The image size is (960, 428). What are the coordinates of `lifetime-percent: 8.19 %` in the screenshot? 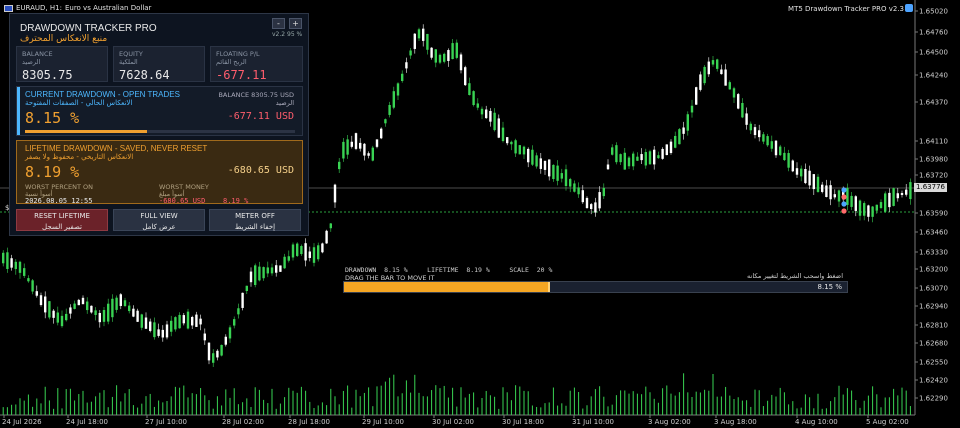 It's located at (52, 172).